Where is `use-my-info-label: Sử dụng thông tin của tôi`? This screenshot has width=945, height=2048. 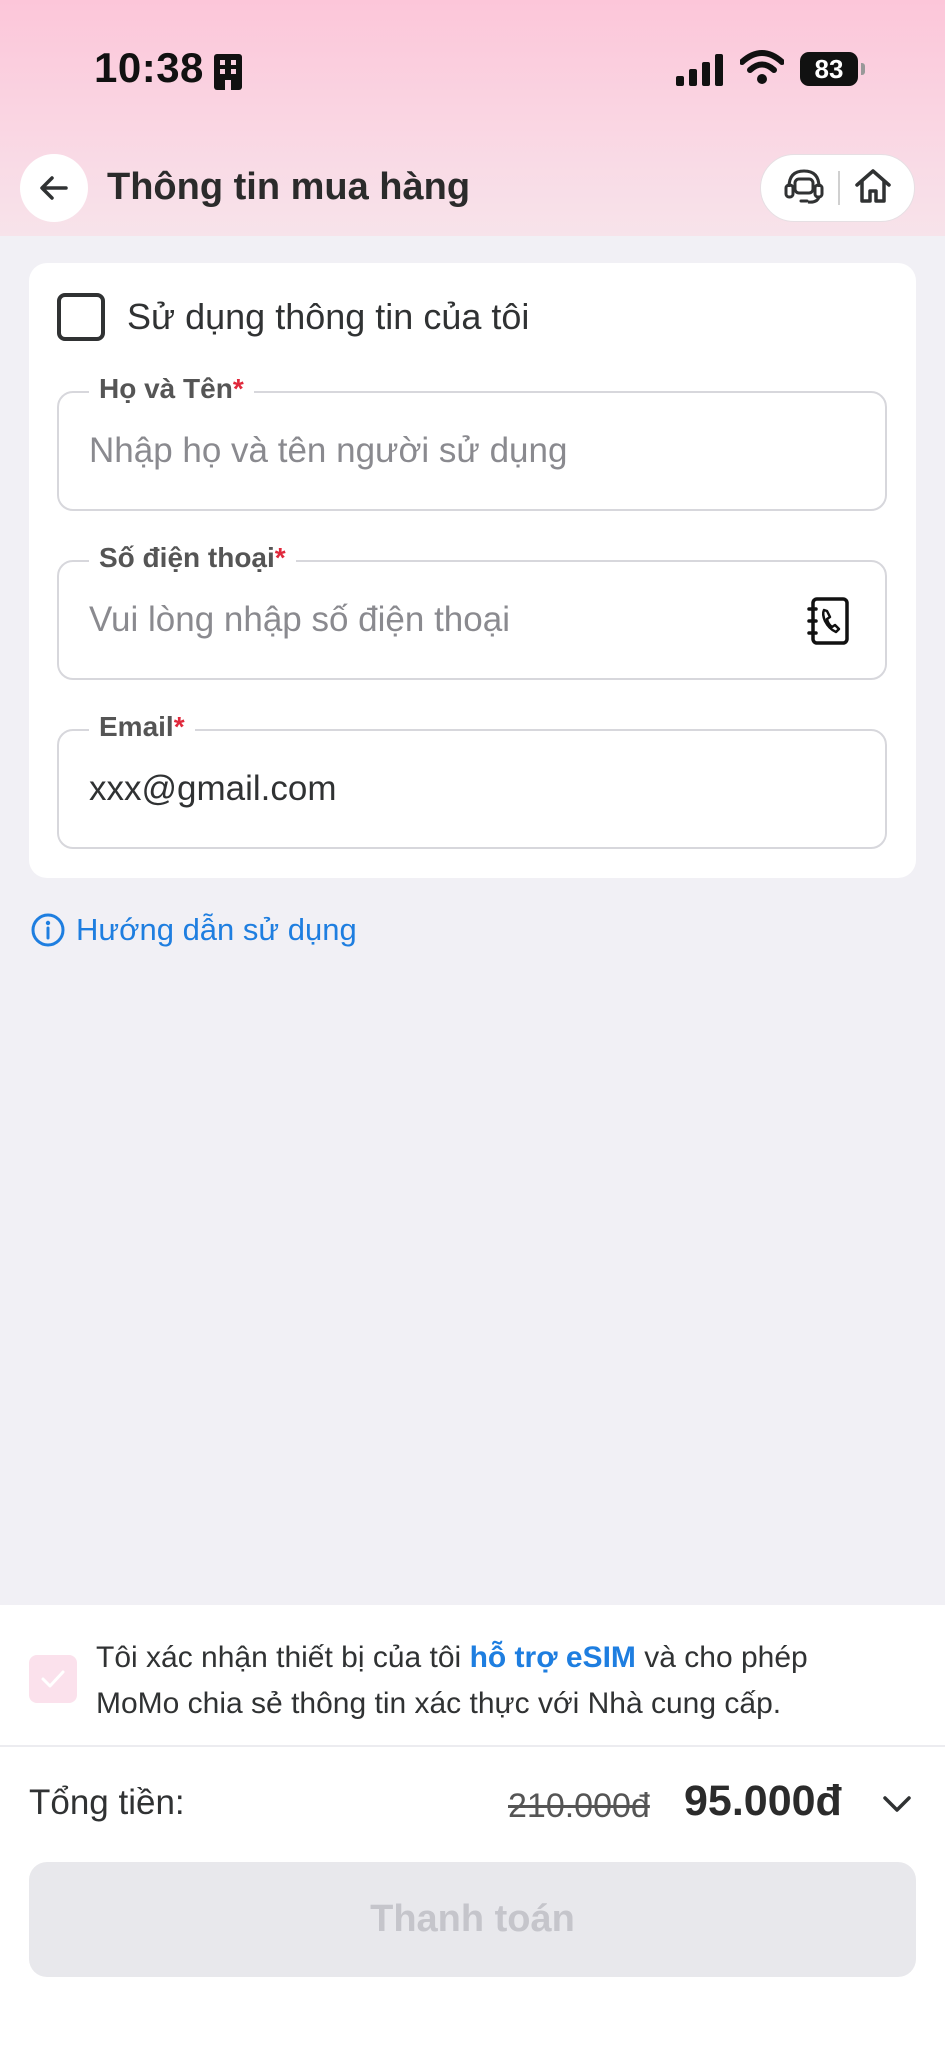 use-my-info-label: Sử dụng thông tin của tôi is located at coordinates (328, 316).